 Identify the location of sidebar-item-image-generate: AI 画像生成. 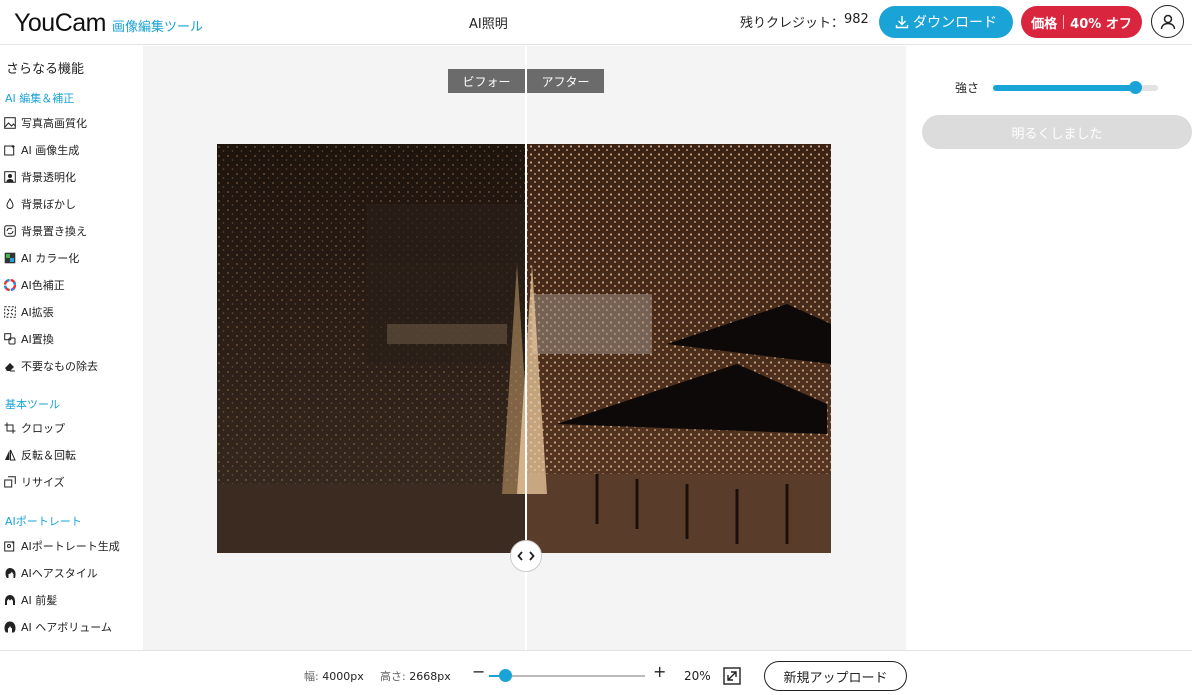
(72, 150).